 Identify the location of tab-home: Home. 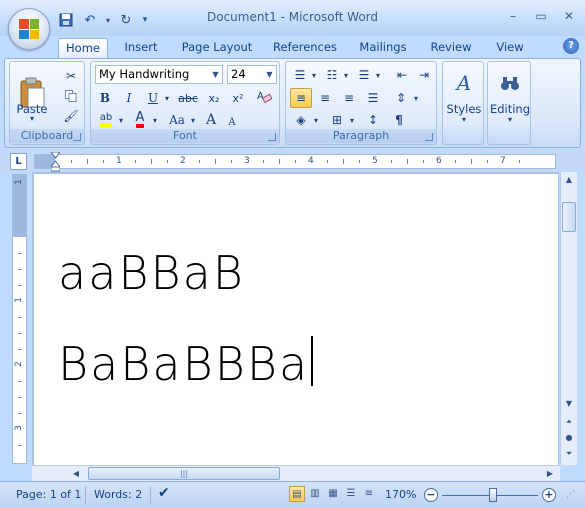
(83, 48).